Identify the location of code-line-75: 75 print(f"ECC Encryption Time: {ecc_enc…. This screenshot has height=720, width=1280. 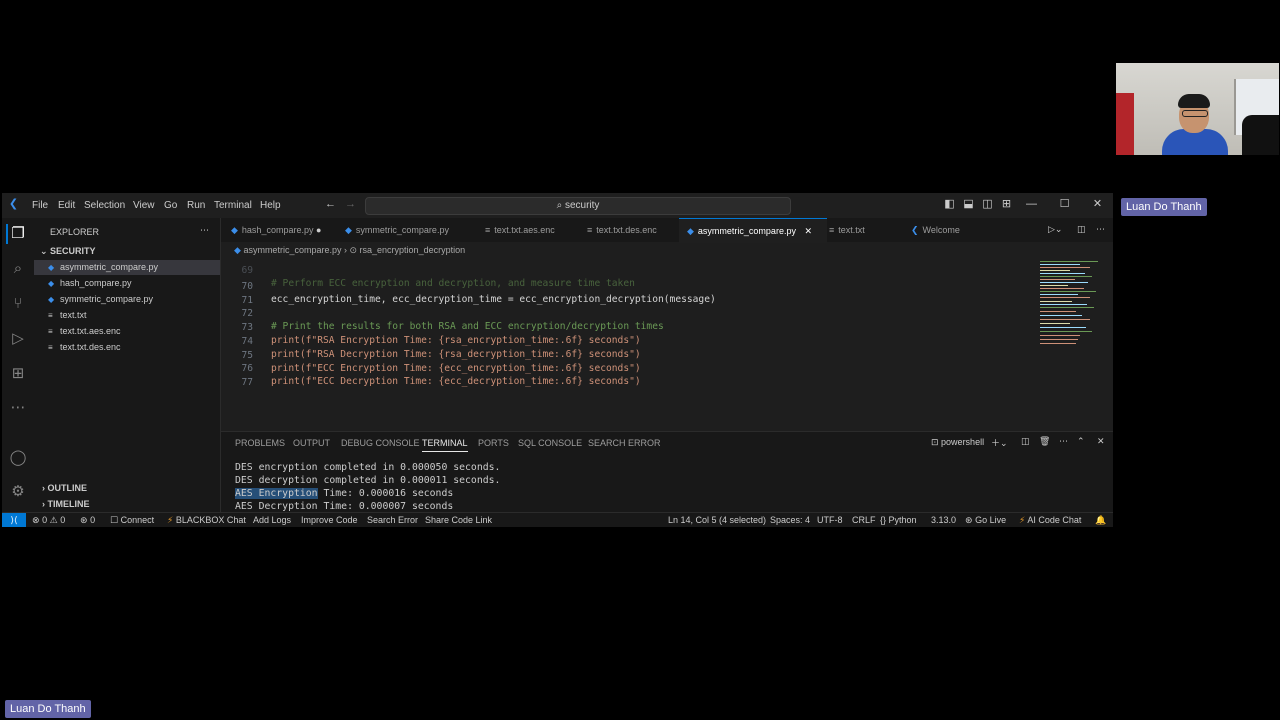
(441, 362).